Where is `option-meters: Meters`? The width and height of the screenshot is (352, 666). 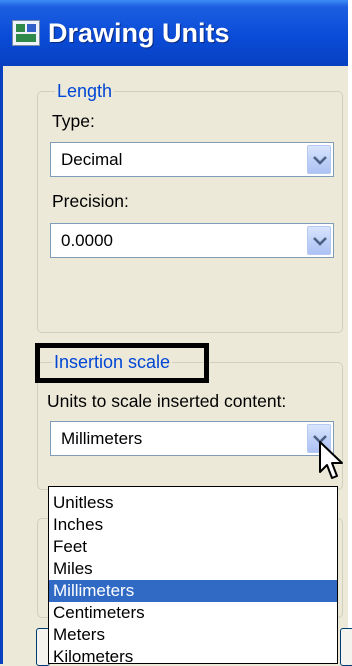
option-meters: Meters is located at coordinates (193, 635).